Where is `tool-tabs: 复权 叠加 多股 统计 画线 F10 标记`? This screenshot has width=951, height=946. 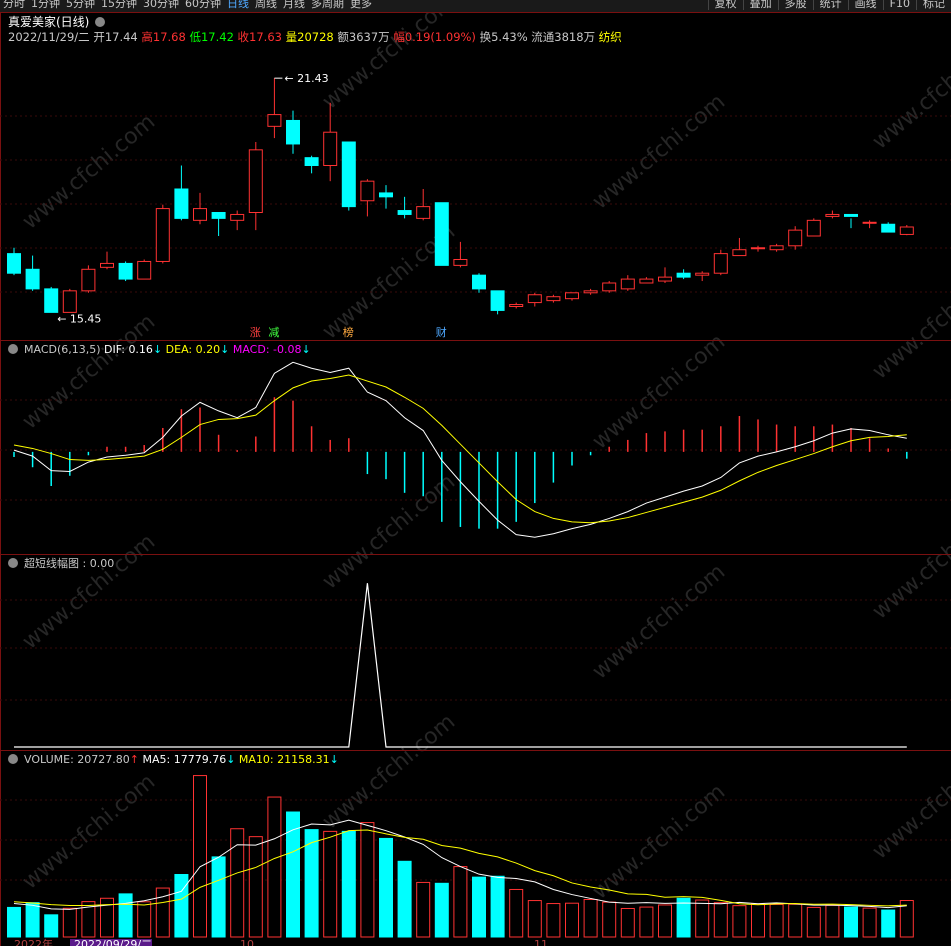 tool-tabs: 复权 叠加 多股 统计 画线 F10 标记 is located at coordinates (829, 5).